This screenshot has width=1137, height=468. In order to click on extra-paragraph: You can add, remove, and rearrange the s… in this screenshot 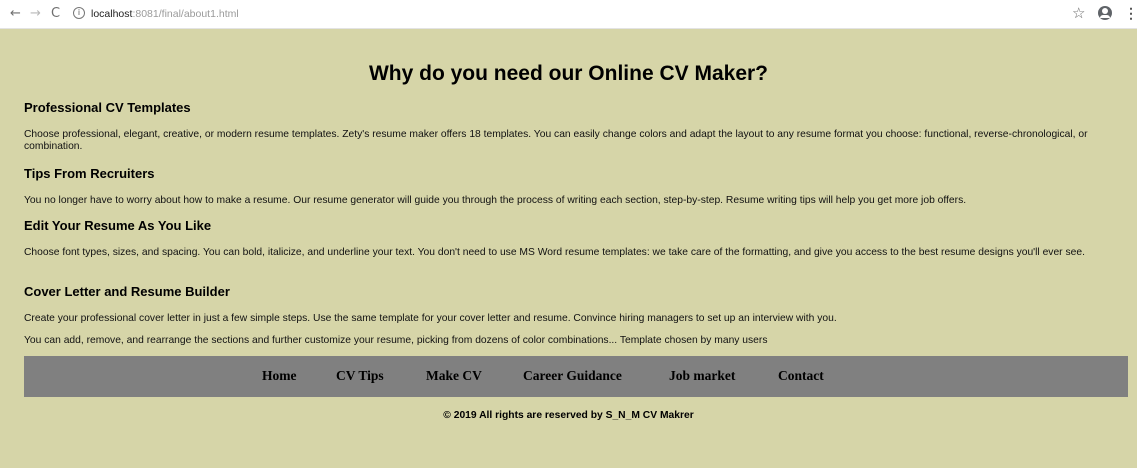, I will do `click(396, 340)`.